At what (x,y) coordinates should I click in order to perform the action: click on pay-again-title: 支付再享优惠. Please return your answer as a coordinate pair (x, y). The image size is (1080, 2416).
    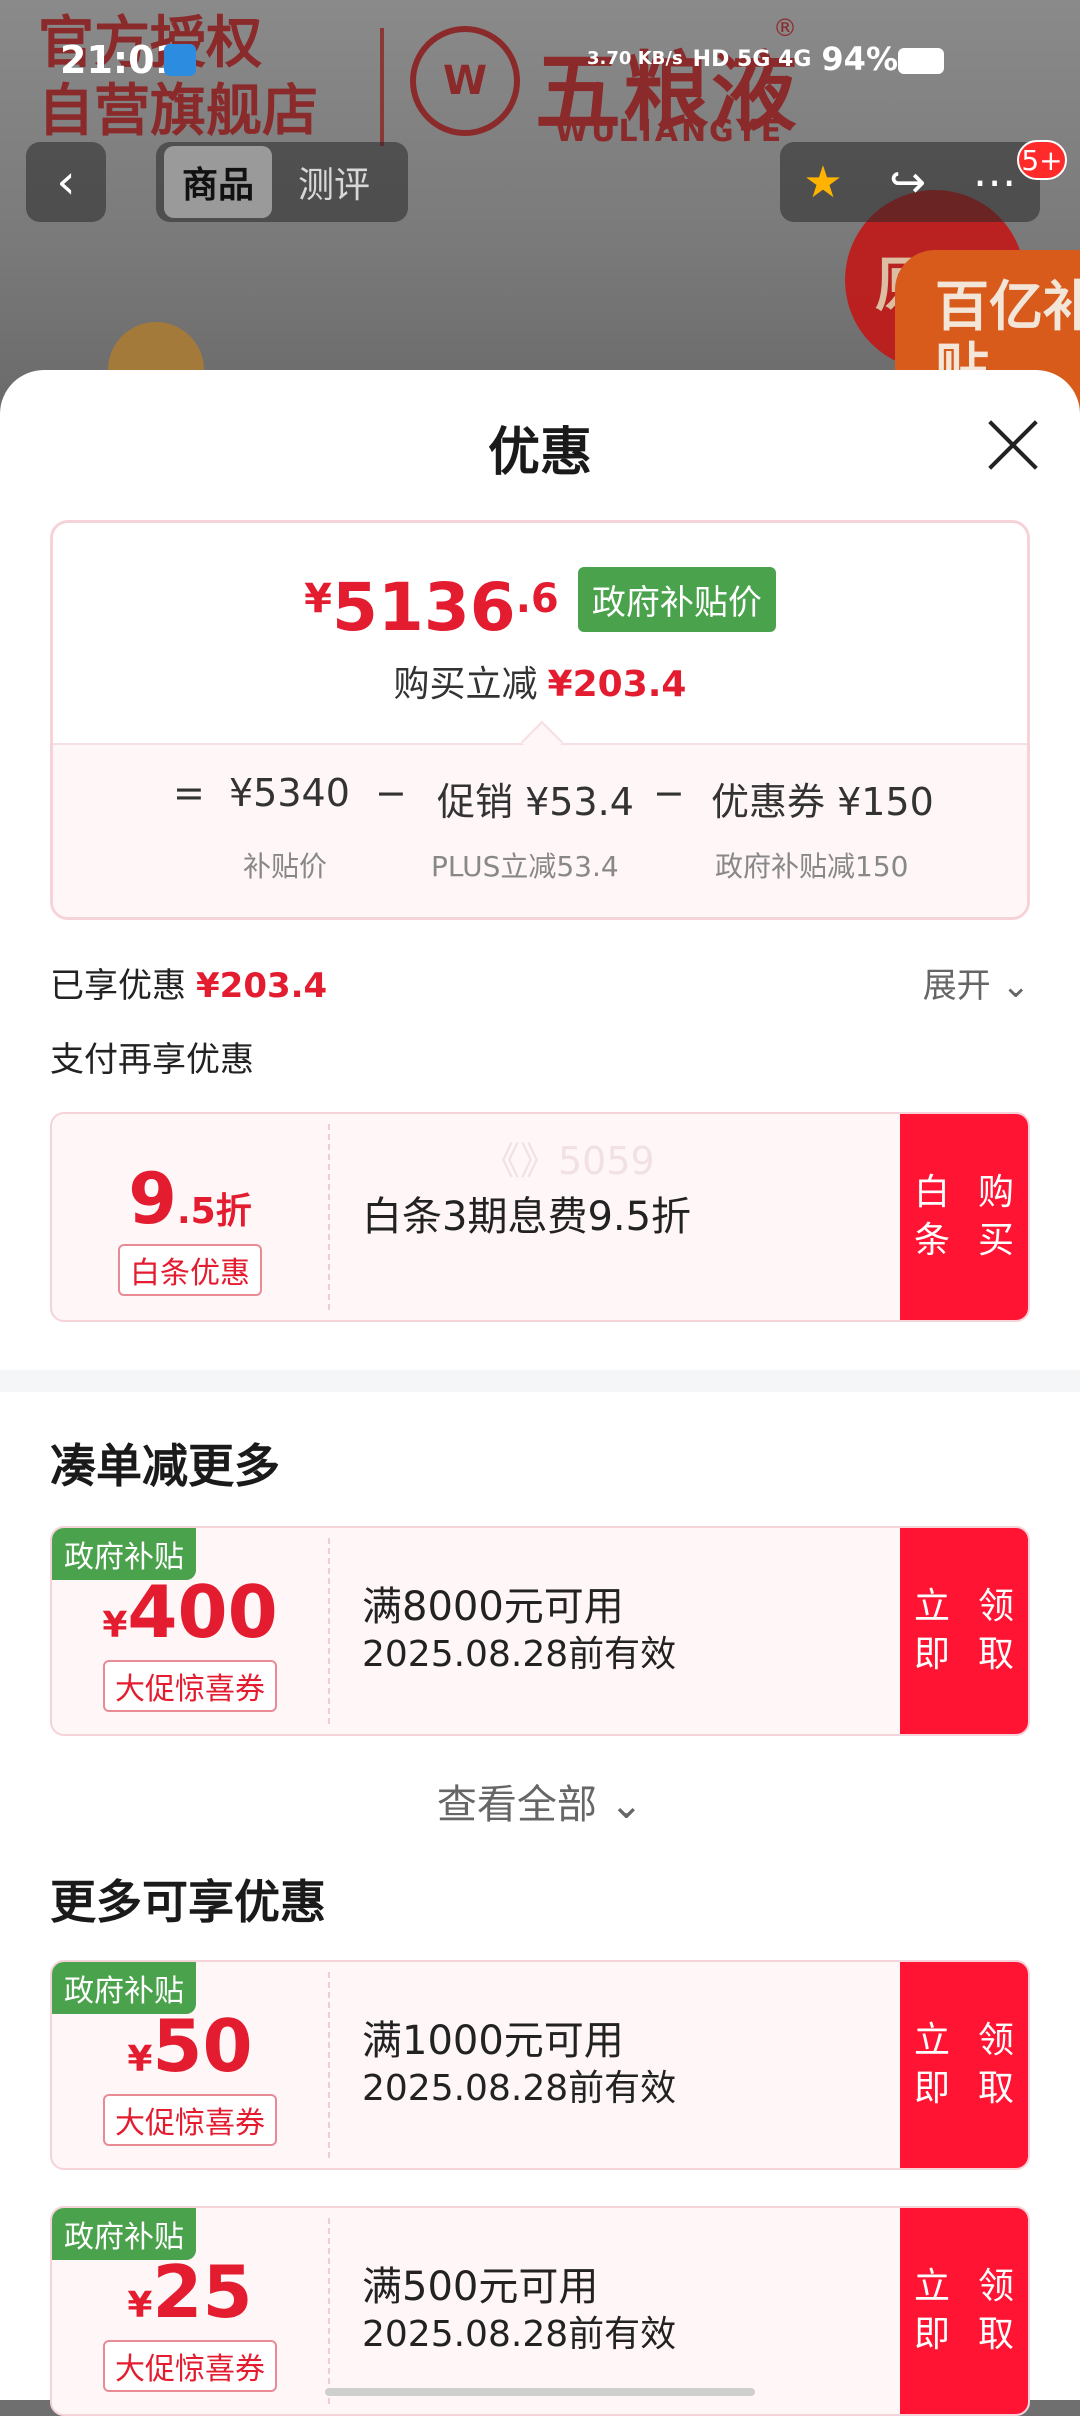
    Looking at the image, I should click on (152, 1060).